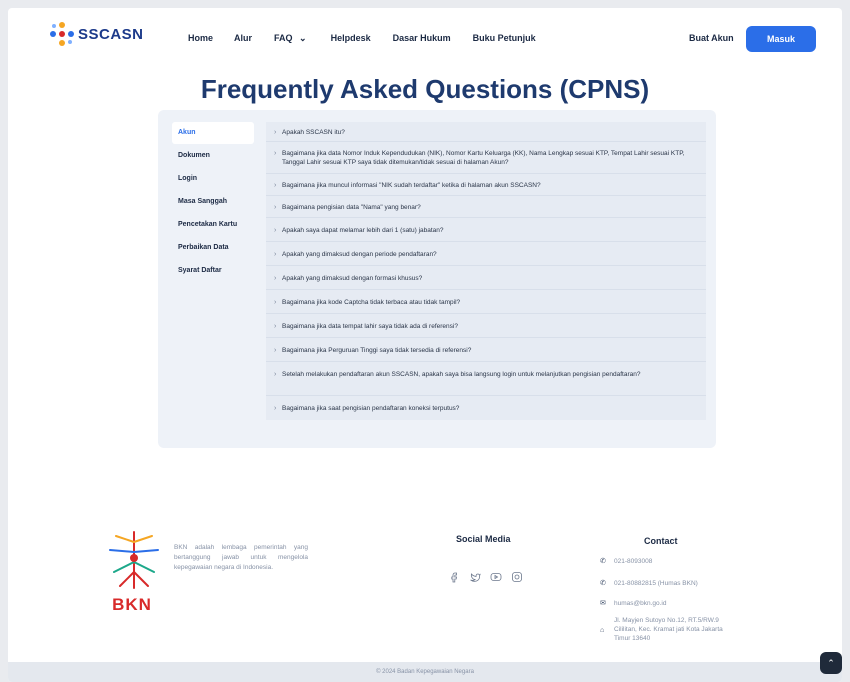 This screenshot has height=682, width=850. I want to click on contact-phone-2-text: 021-80882815 (Humas BKN), so click(656, 583).